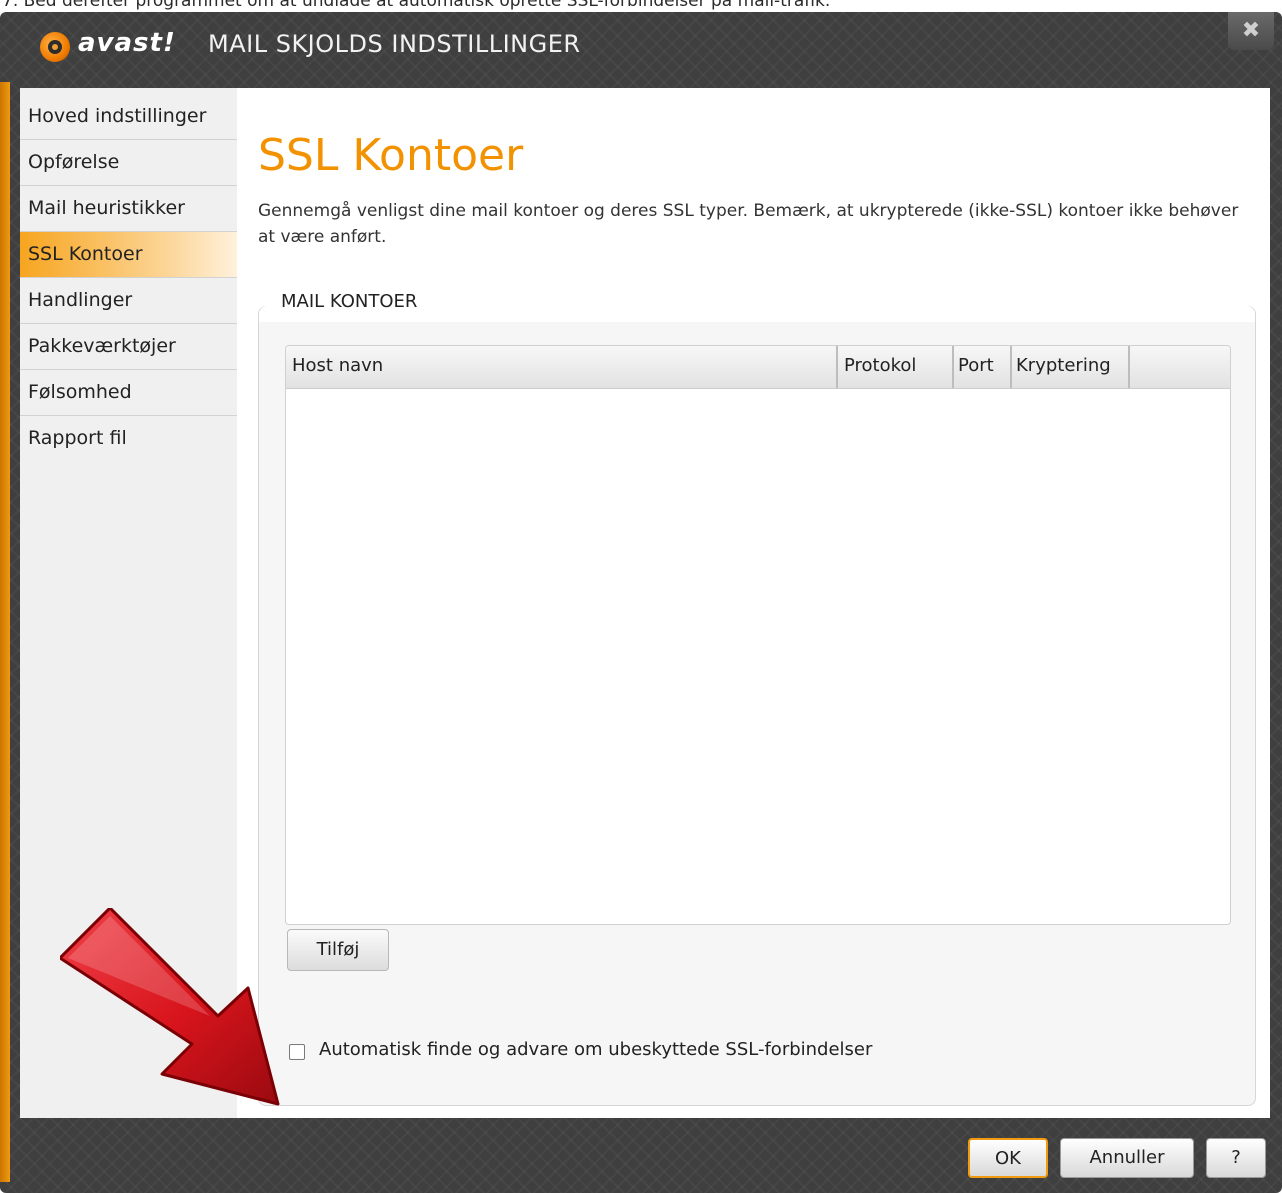 This screenshot has width=1282, height=1193. I want to click on column-header-host: Host navn, so click(562, 367).